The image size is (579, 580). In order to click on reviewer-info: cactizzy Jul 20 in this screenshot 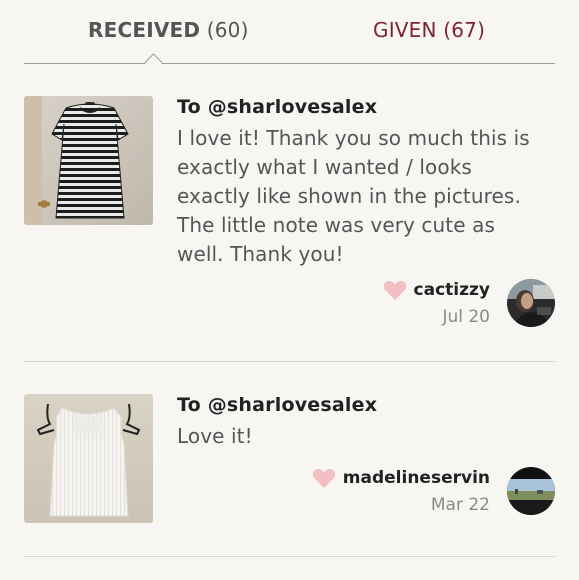, I will do `click(436, 303)`.